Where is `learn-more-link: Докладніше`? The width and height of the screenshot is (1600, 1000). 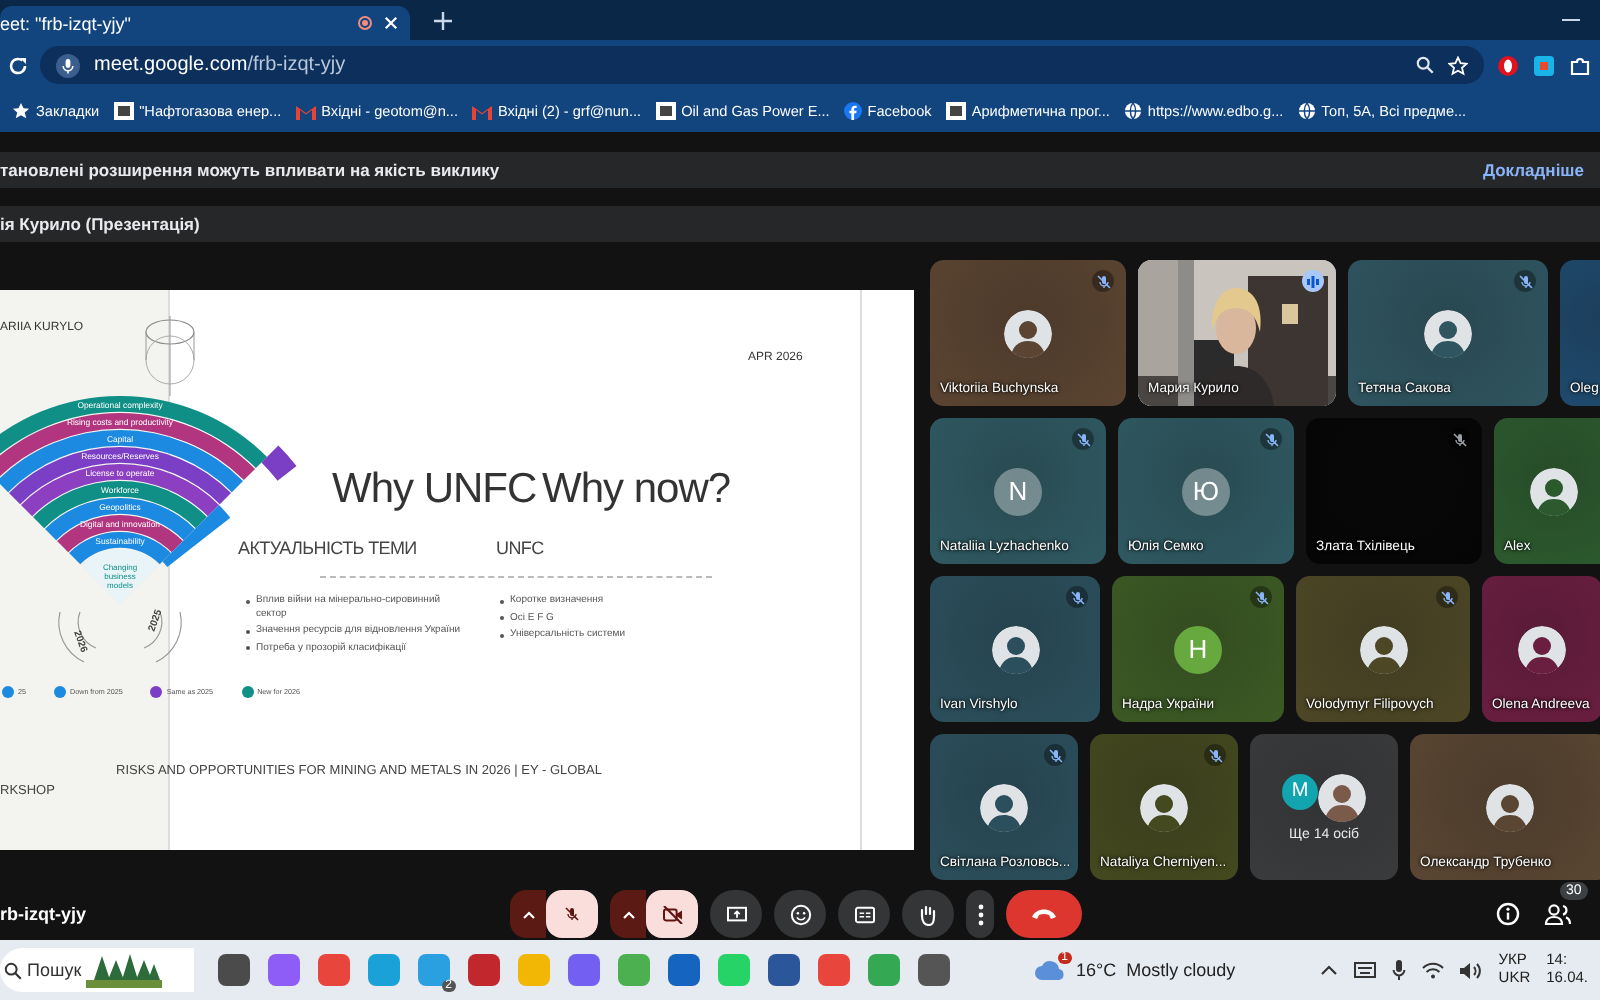 learn-more-link: Докладніше is located at coordinates (1533, 170).